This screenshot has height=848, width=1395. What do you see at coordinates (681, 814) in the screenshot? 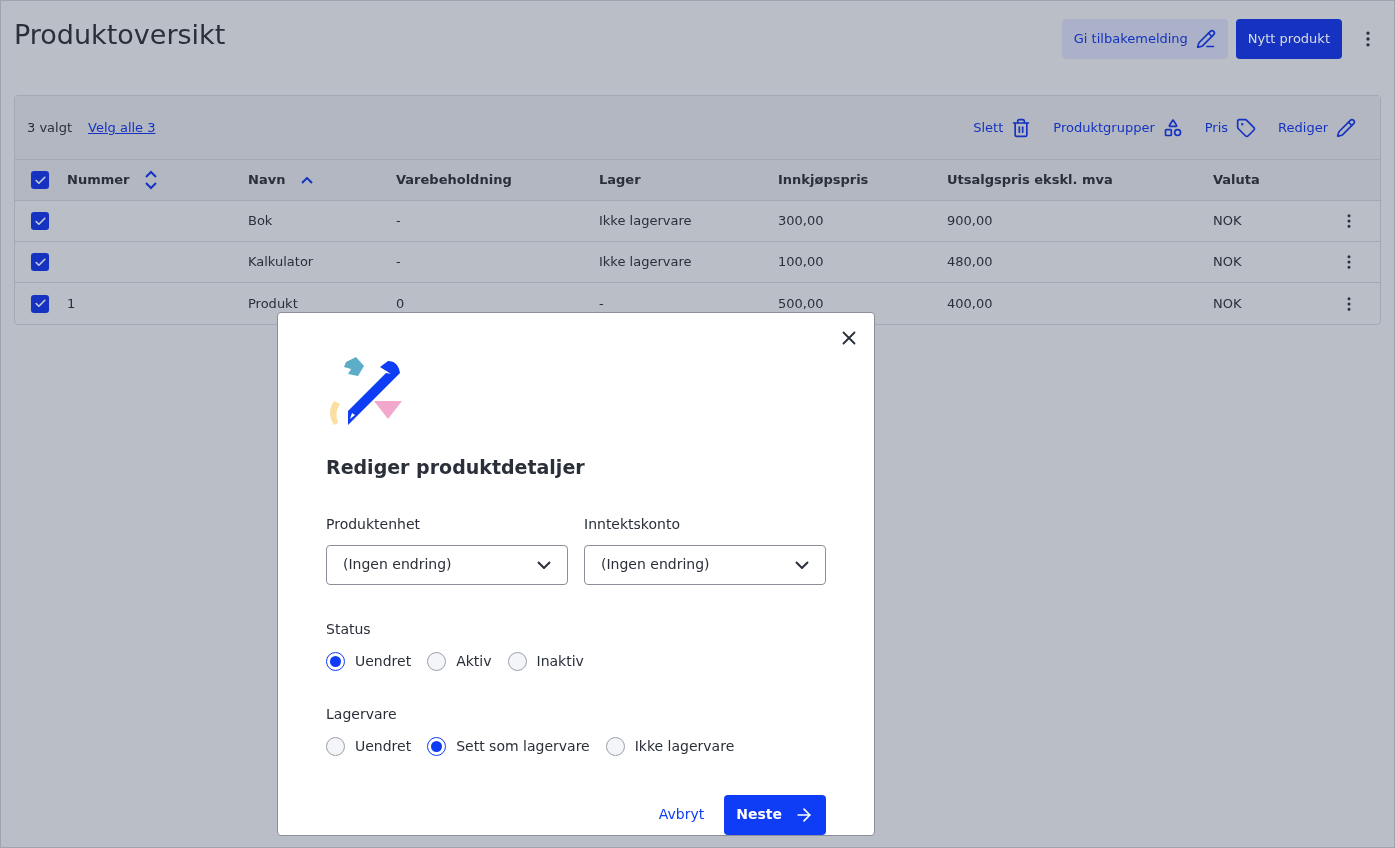
I see `cancel-button: Avbryt` at bounding box center [681, 814].